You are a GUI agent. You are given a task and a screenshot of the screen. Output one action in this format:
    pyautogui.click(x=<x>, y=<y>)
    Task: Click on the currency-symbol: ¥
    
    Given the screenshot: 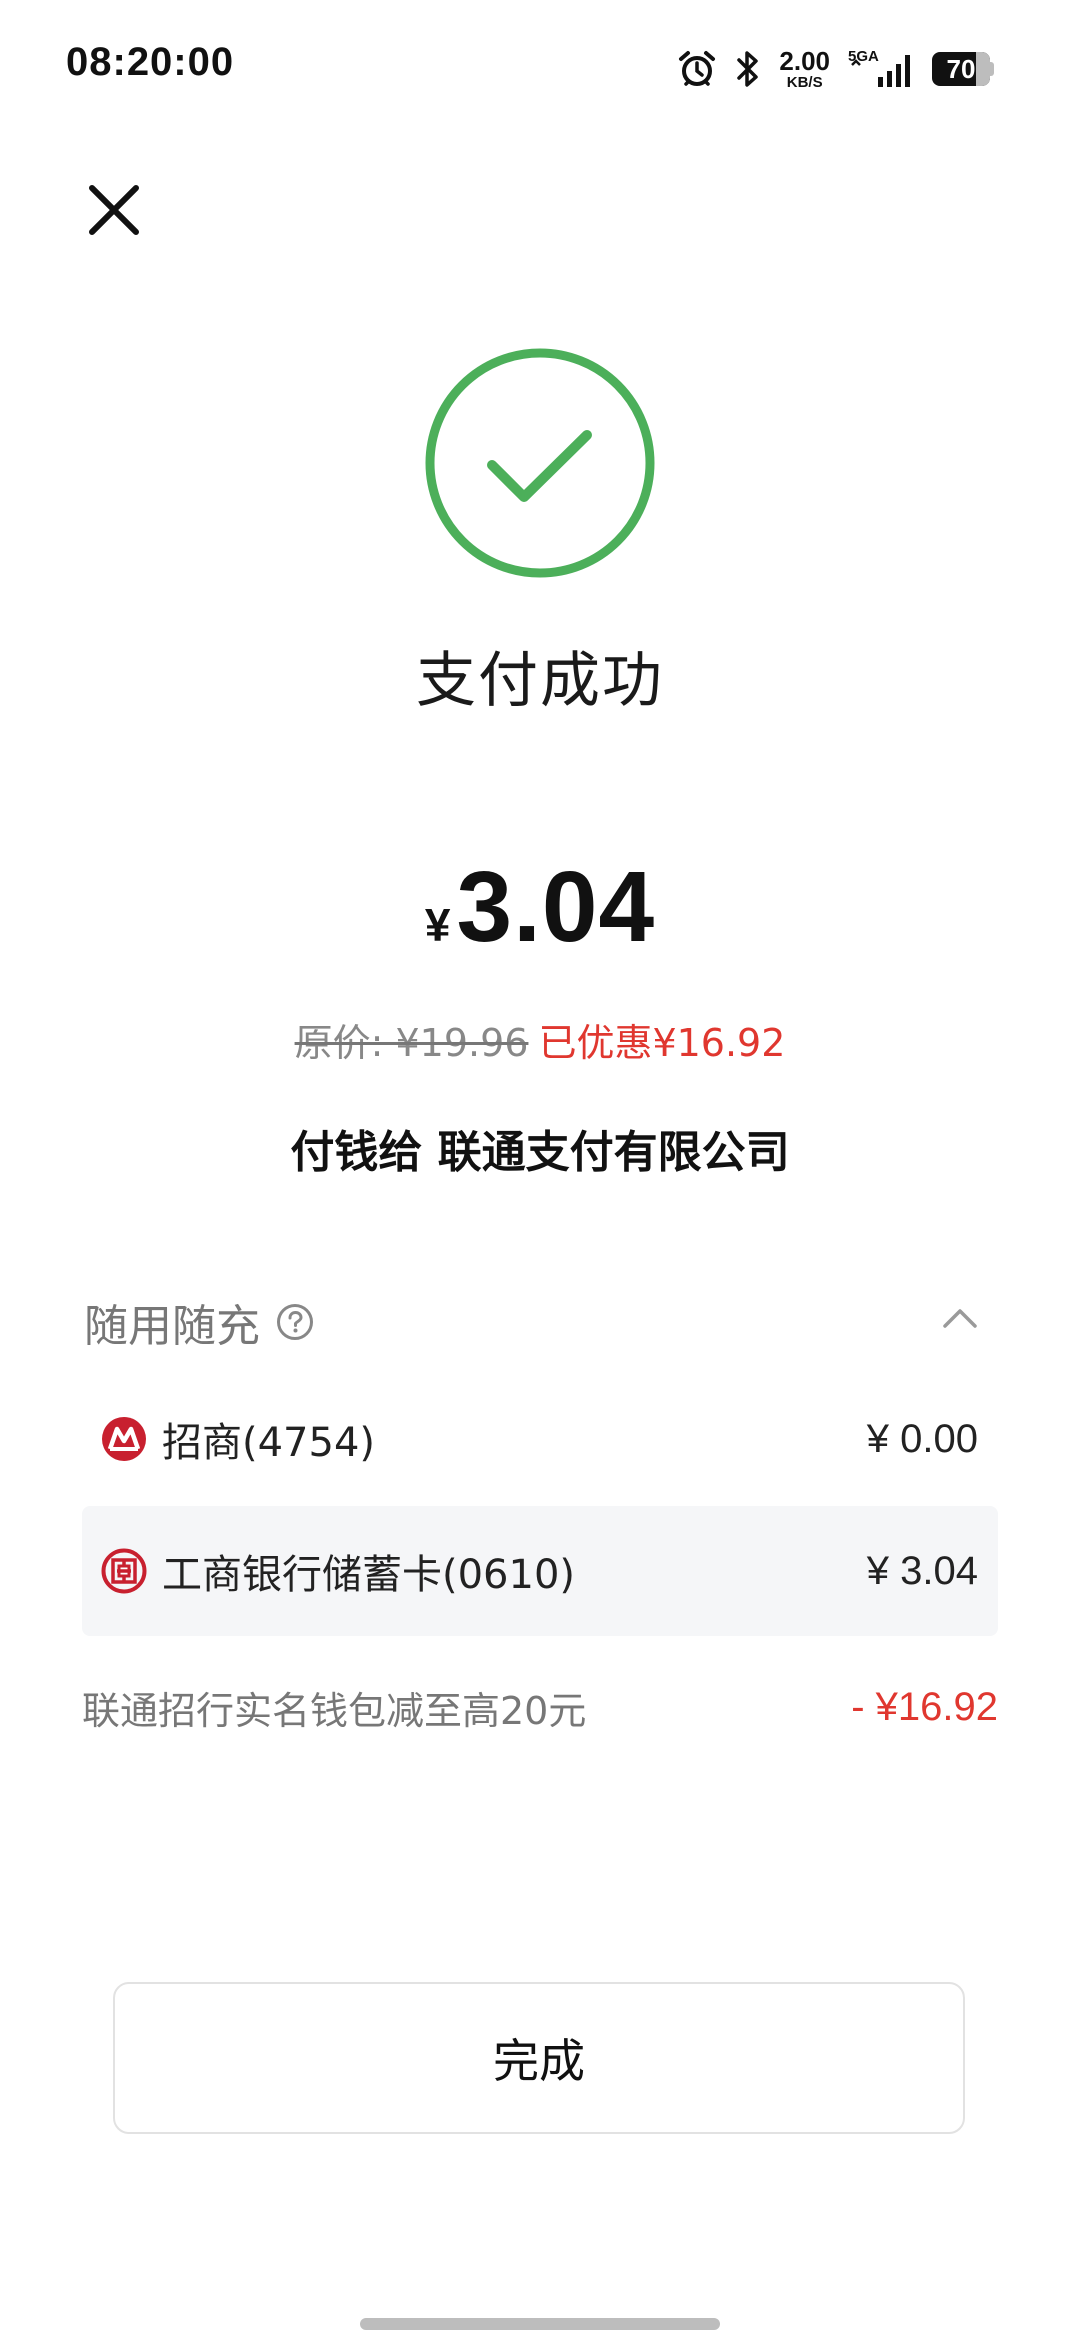 What is the action you would take?
    pyautogui.click(x=437, y=925)
    